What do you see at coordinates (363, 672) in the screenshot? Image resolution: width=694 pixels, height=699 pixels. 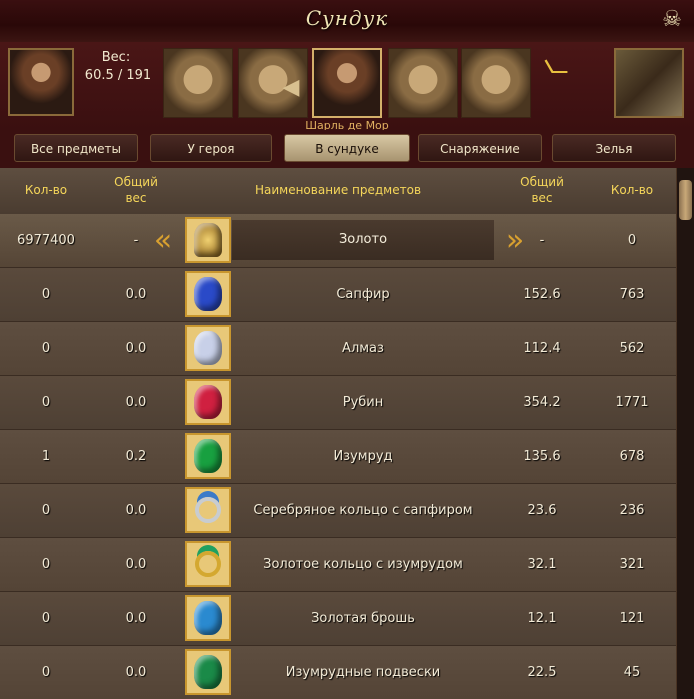 I see `item-name: Изумрудные подвески` at bounding box center [363, 672].